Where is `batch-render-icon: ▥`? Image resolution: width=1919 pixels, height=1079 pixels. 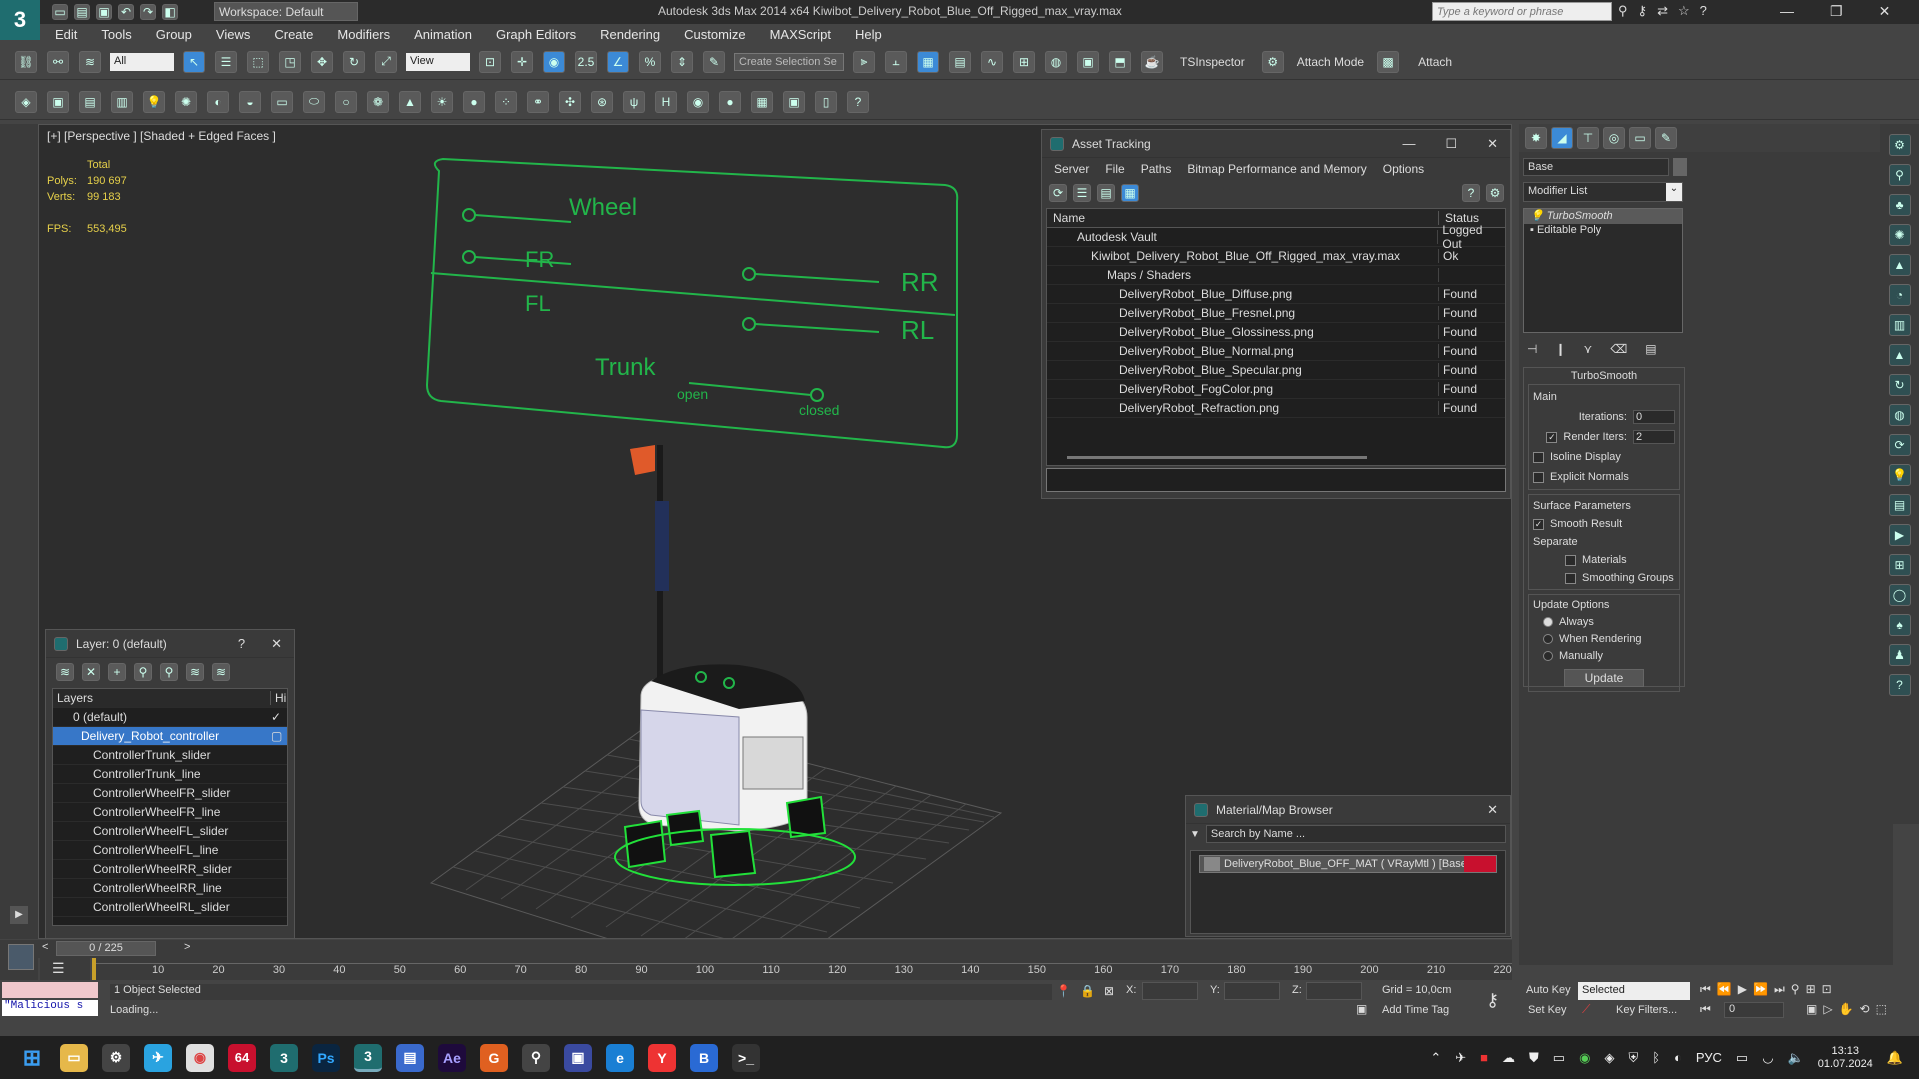
batch-render-icon: ▥ is located at coordinates (122, 101).